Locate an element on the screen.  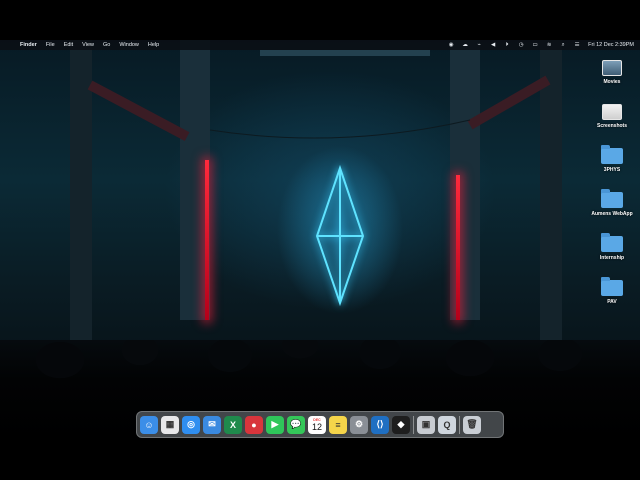
battery-icon: ▭ is located at coordinates (535, 45).